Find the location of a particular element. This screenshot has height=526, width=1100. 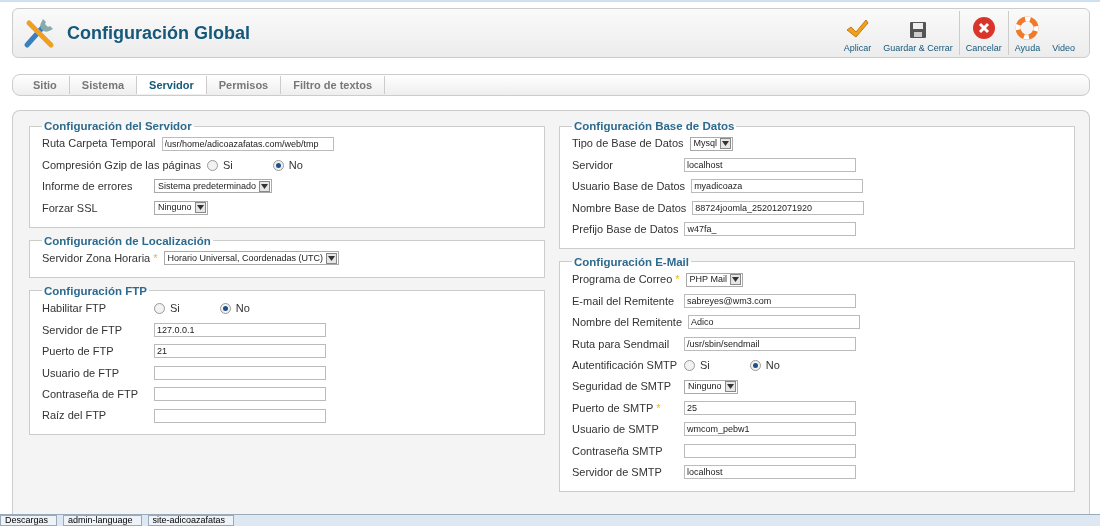

field-label: Usuario de SMTP is located at coordinates (615, 429).